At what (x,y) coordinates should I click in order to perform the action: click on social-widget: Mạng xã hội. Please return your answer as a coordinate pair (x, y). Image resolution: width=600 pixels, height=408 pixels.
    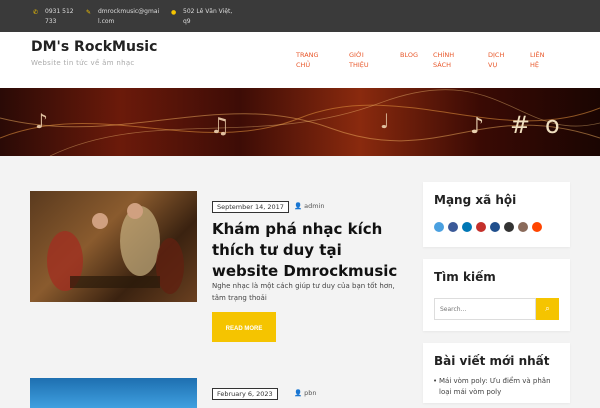
    Looking at the image, I should click on (496, 214).